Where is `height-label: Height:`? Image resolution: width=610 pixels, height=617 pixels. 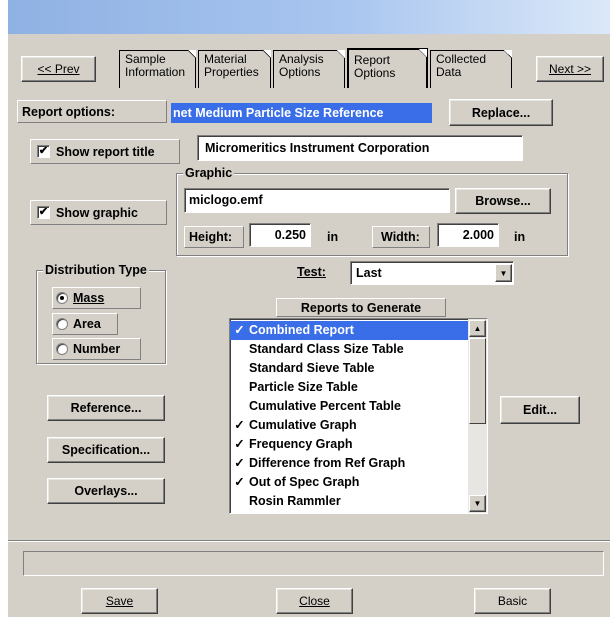 height-label: Height: is located at coordinates (214, 237).